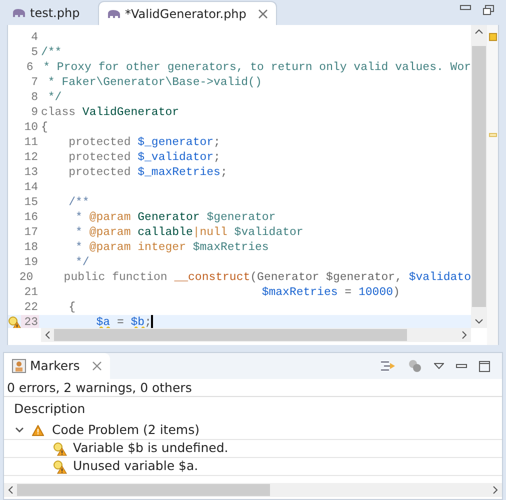 The width and height of the screenshot is (506, 500). Describe the element at coordinates (135, 466) in the screenshot. I see `tree-item: Unused variable $a.` at that location.